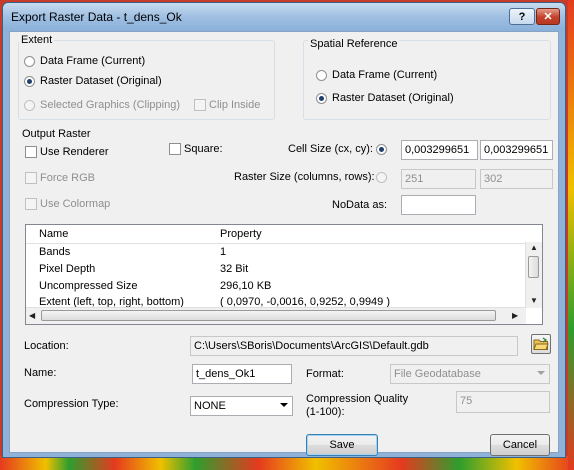  I want to click on scroll-up-arrow-icon: ▲, so click(534, 248).